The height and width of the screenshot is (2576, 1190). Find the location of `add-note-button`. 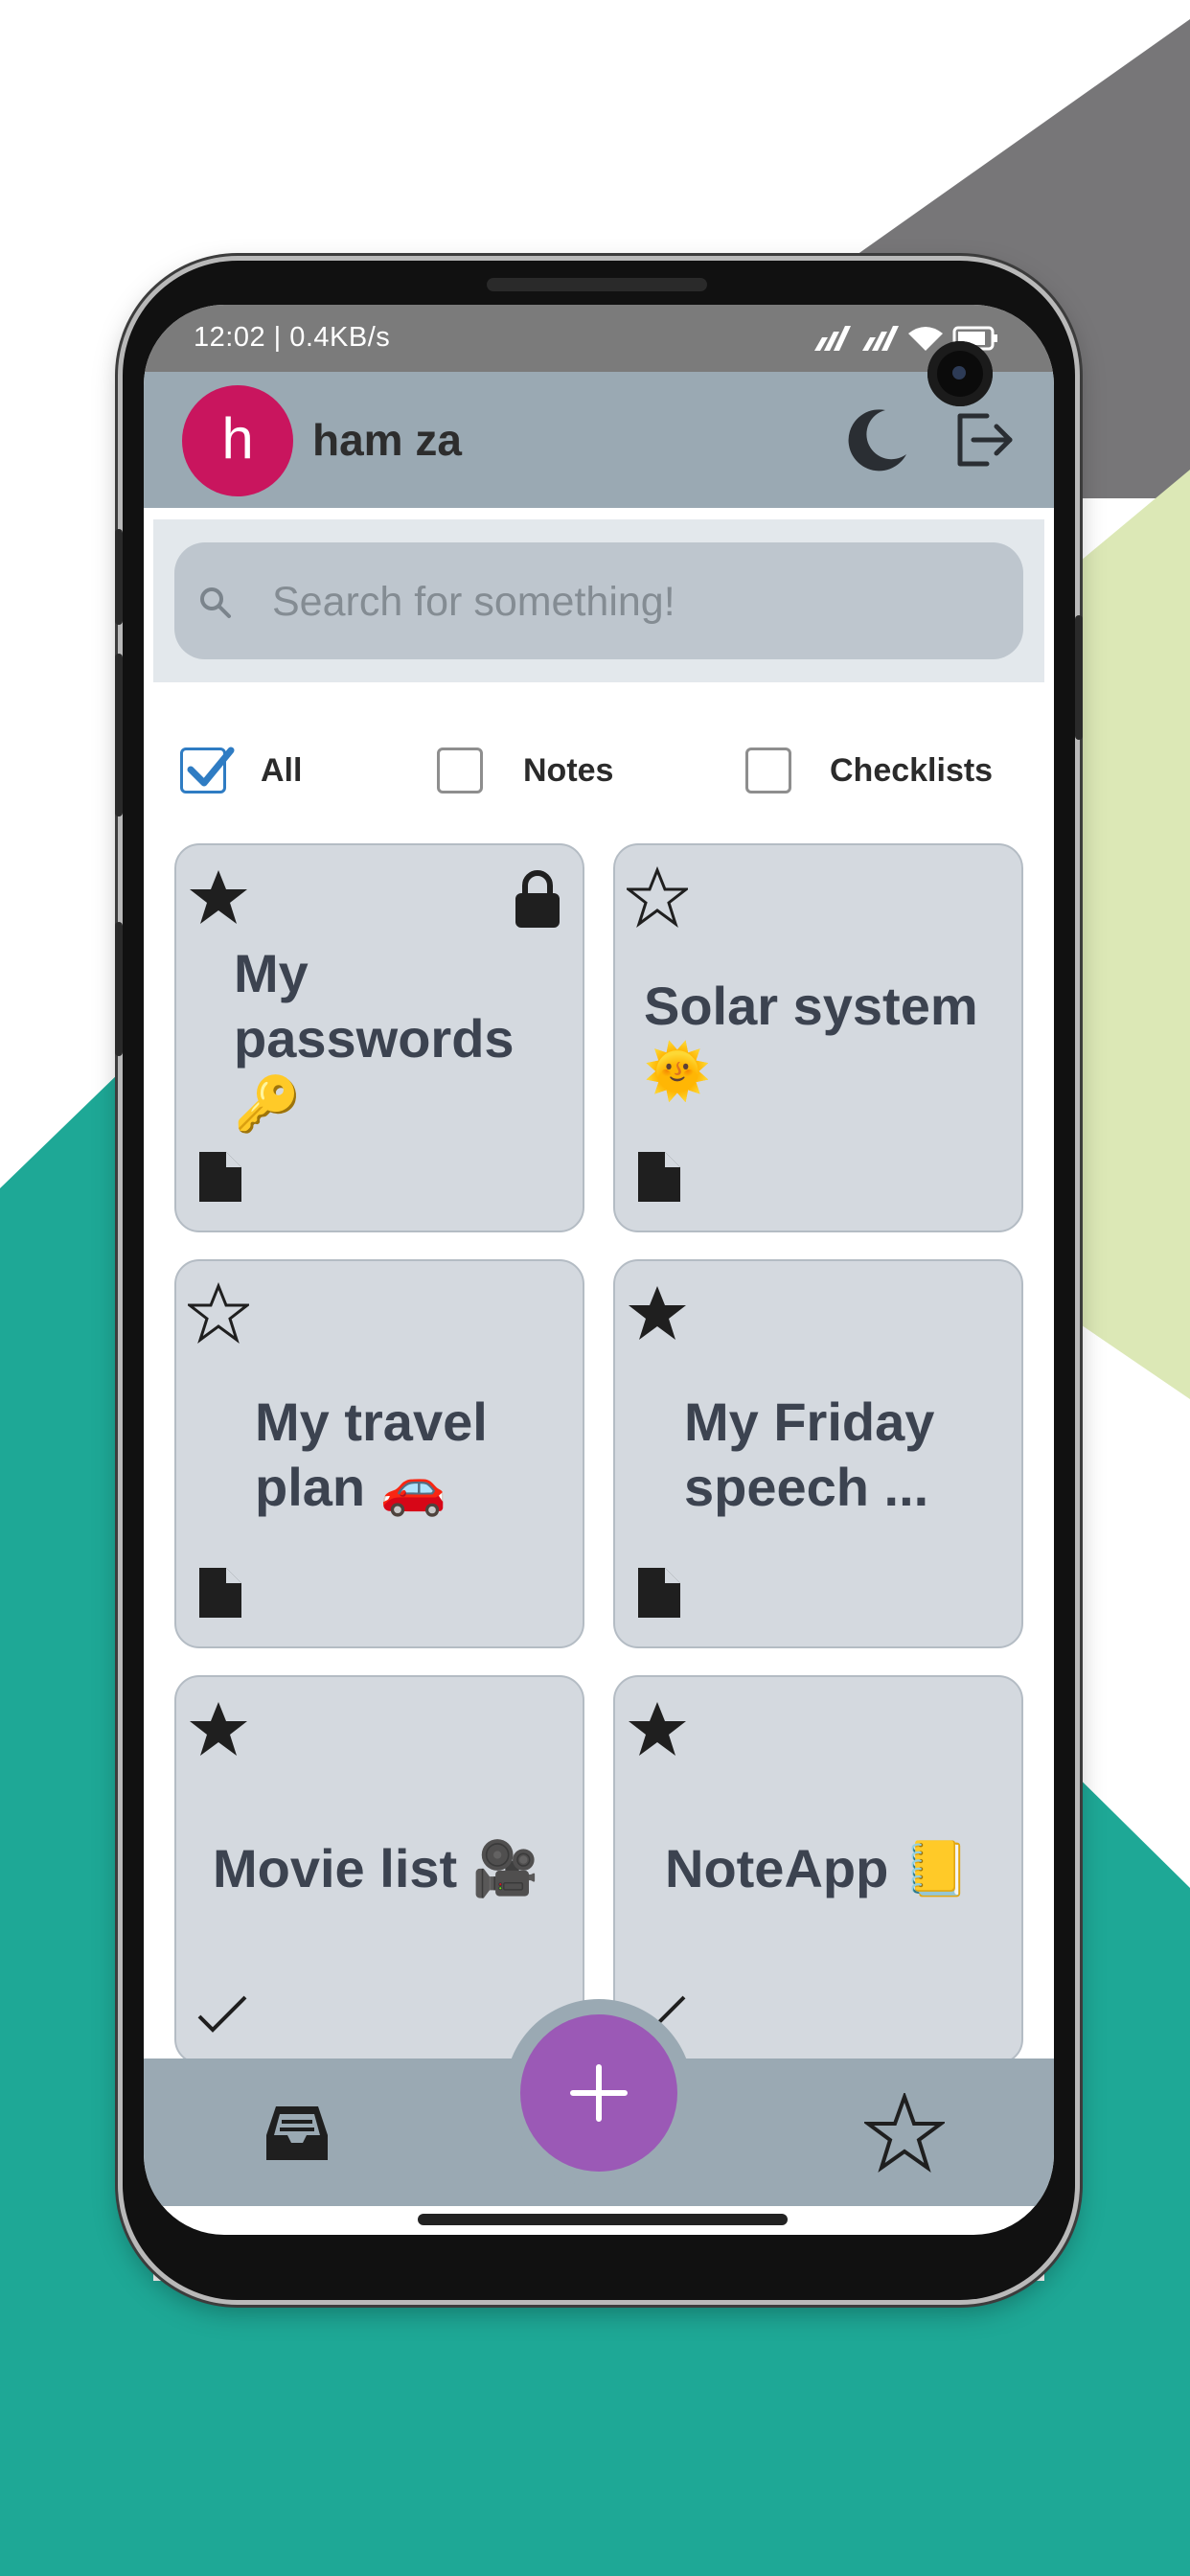

add-note-button is located at coordinates (599, 2093).